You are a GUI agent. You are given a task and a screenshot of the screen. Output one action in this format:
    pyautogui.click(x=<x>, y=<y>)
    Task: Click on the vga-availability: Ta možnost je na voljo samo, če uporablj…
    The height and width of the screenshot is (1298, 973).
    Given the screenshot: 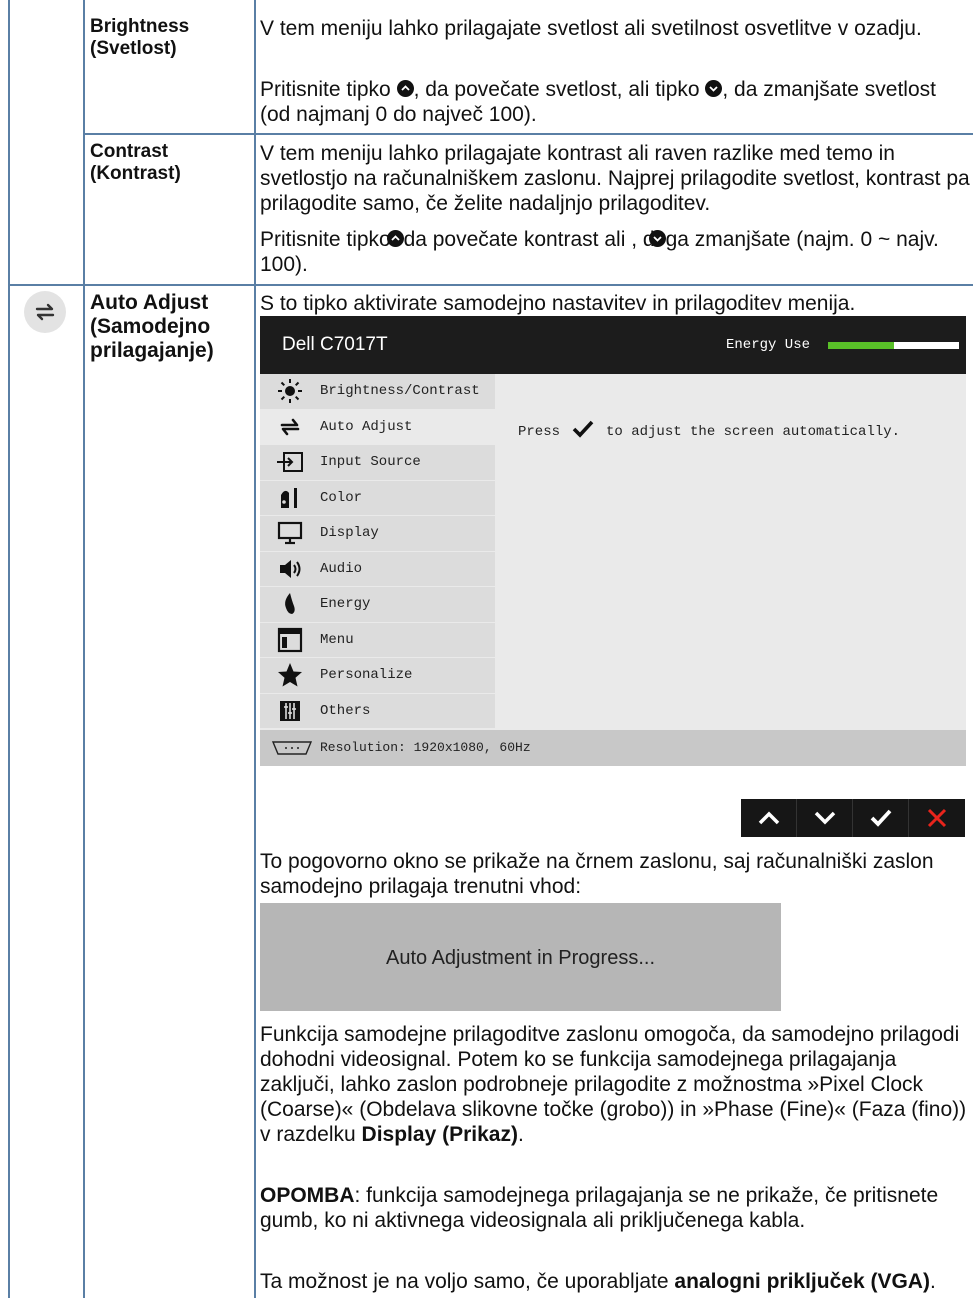 What is the action you would take?
    pyautogui.click(x=598, y=1281)
    